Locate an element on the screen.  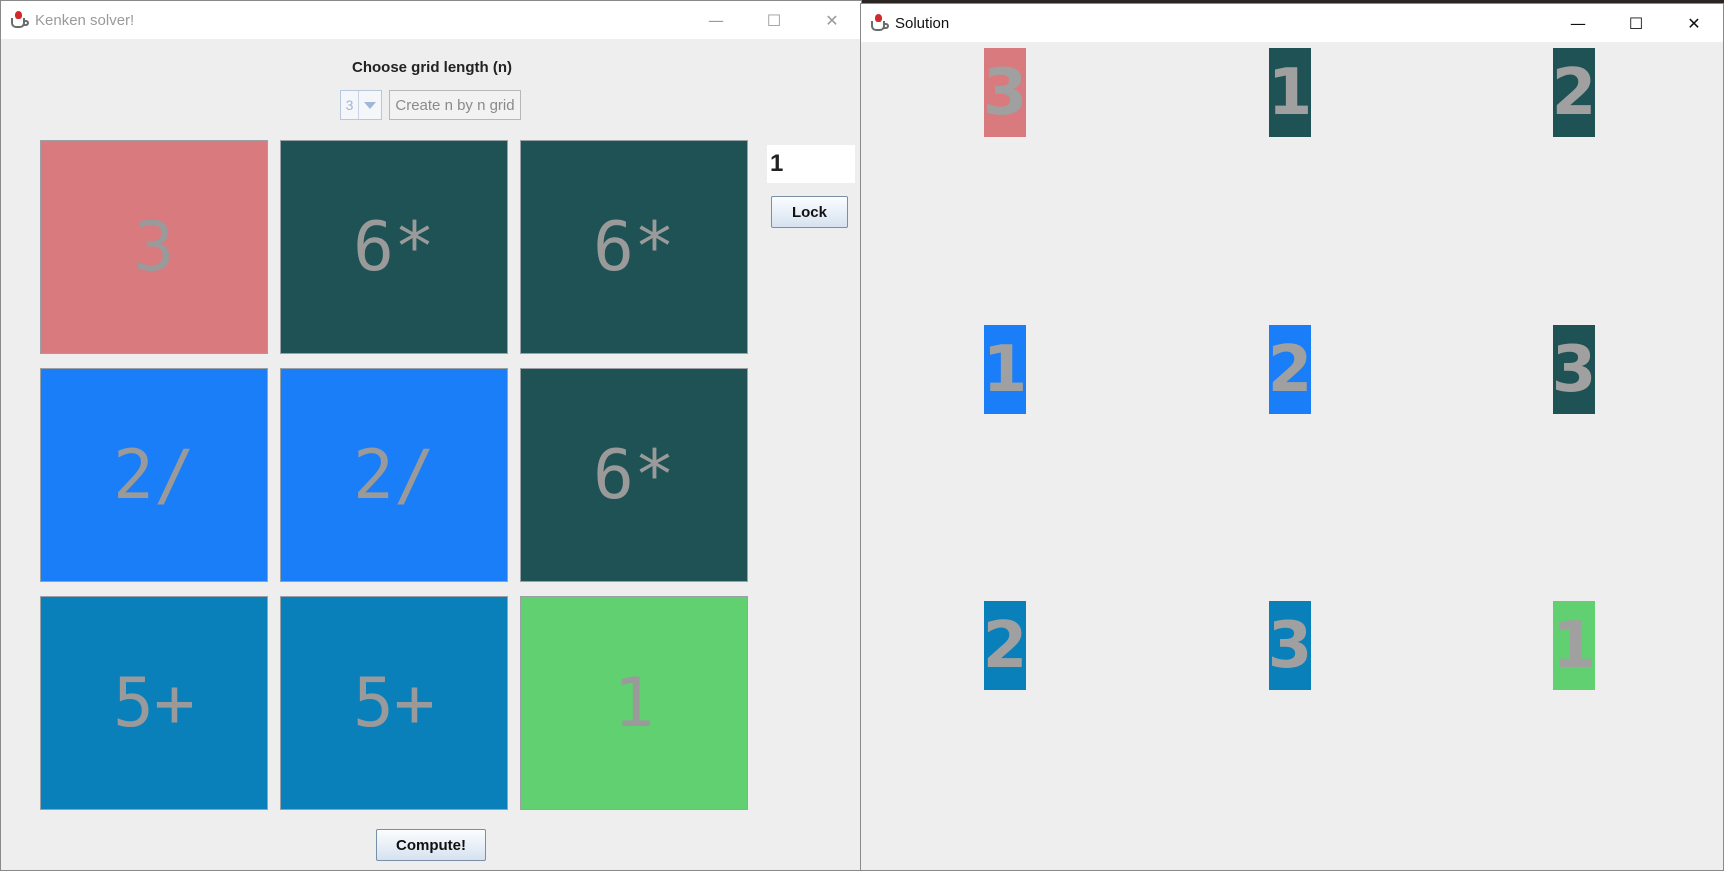
window-title: Kenken solver! is located at coordinates (85, 20).